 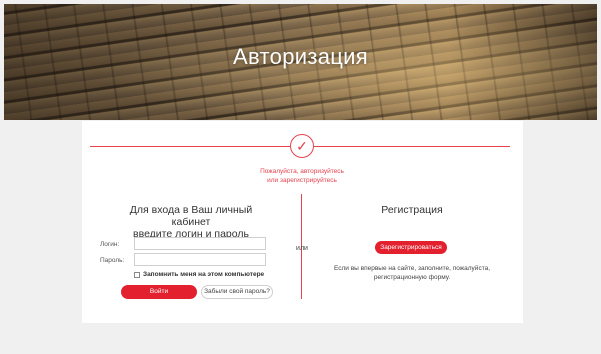 I want to click on remember-me-row: Запомнить меня на этом компьютере, so click(x=199, y=274).